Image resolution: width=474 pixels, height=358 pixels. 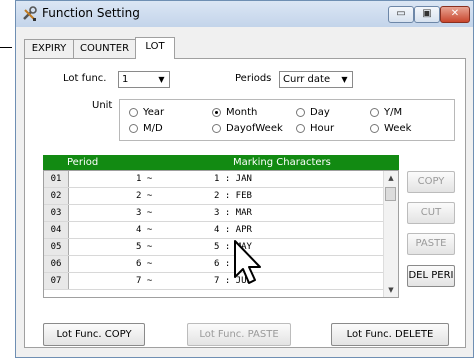 What do you see at coordinates (154, 112) in the screenshot?
I see `unit-year-label: Year` at bounding box center [154, 112].